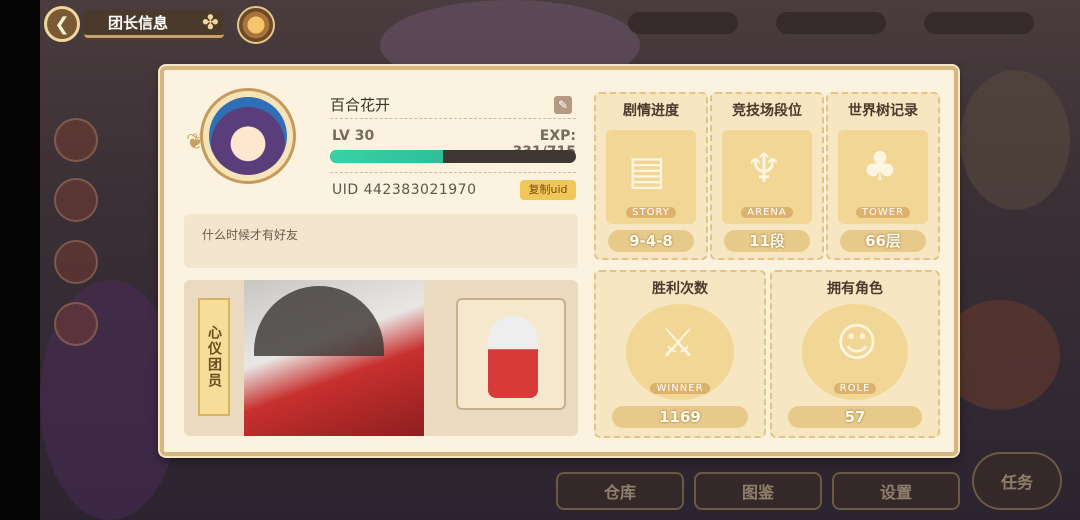  I want to click on favorite-member-box: 心仪团员, so click(381, 358).